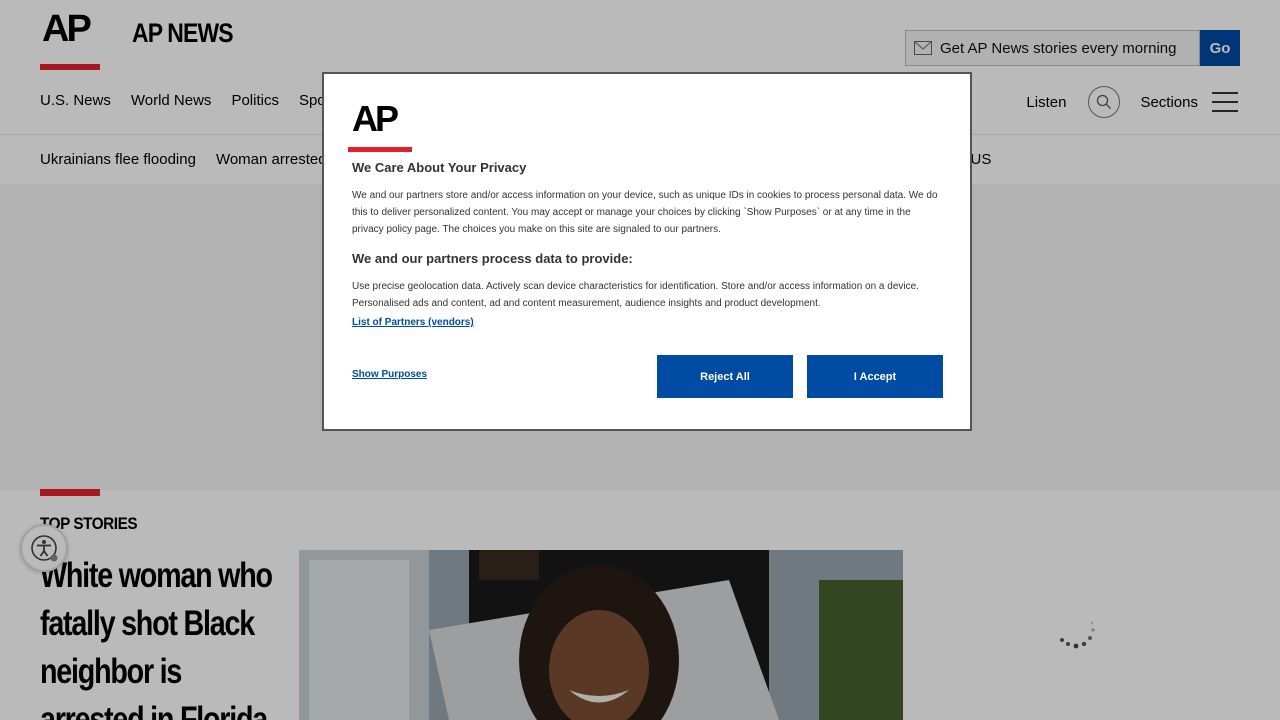 The width and height of the screenshot is (1280, 720). What do you see at coordinates (439, 167) in the screenshot?
I see `consent-title: We Care About Your Privacy` at bounding box center [439, 167].